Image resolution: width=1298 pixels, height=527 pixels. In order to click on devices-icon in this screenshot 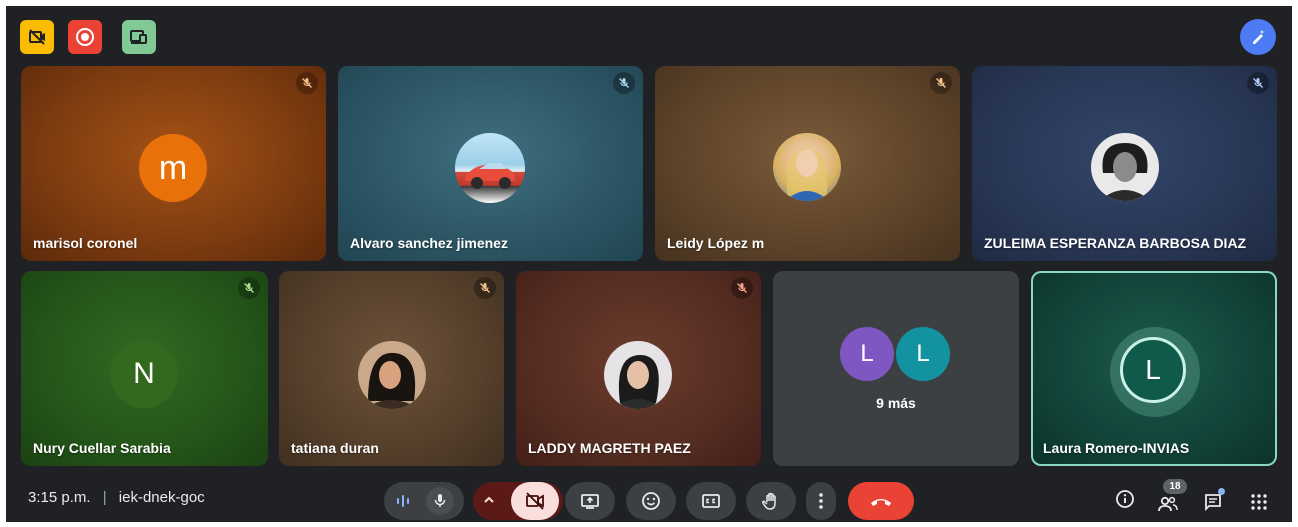, I will do `click(138, 37)`.